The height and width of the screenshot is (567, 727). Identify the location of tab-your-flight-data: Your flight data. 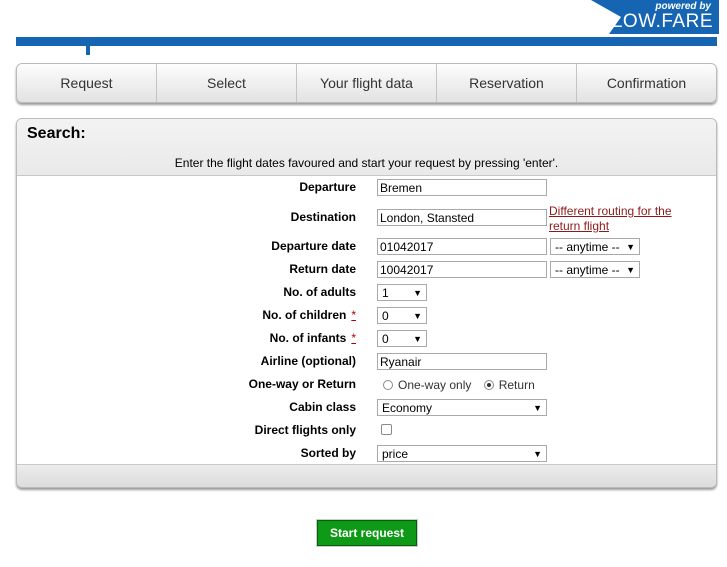
(367, 83).